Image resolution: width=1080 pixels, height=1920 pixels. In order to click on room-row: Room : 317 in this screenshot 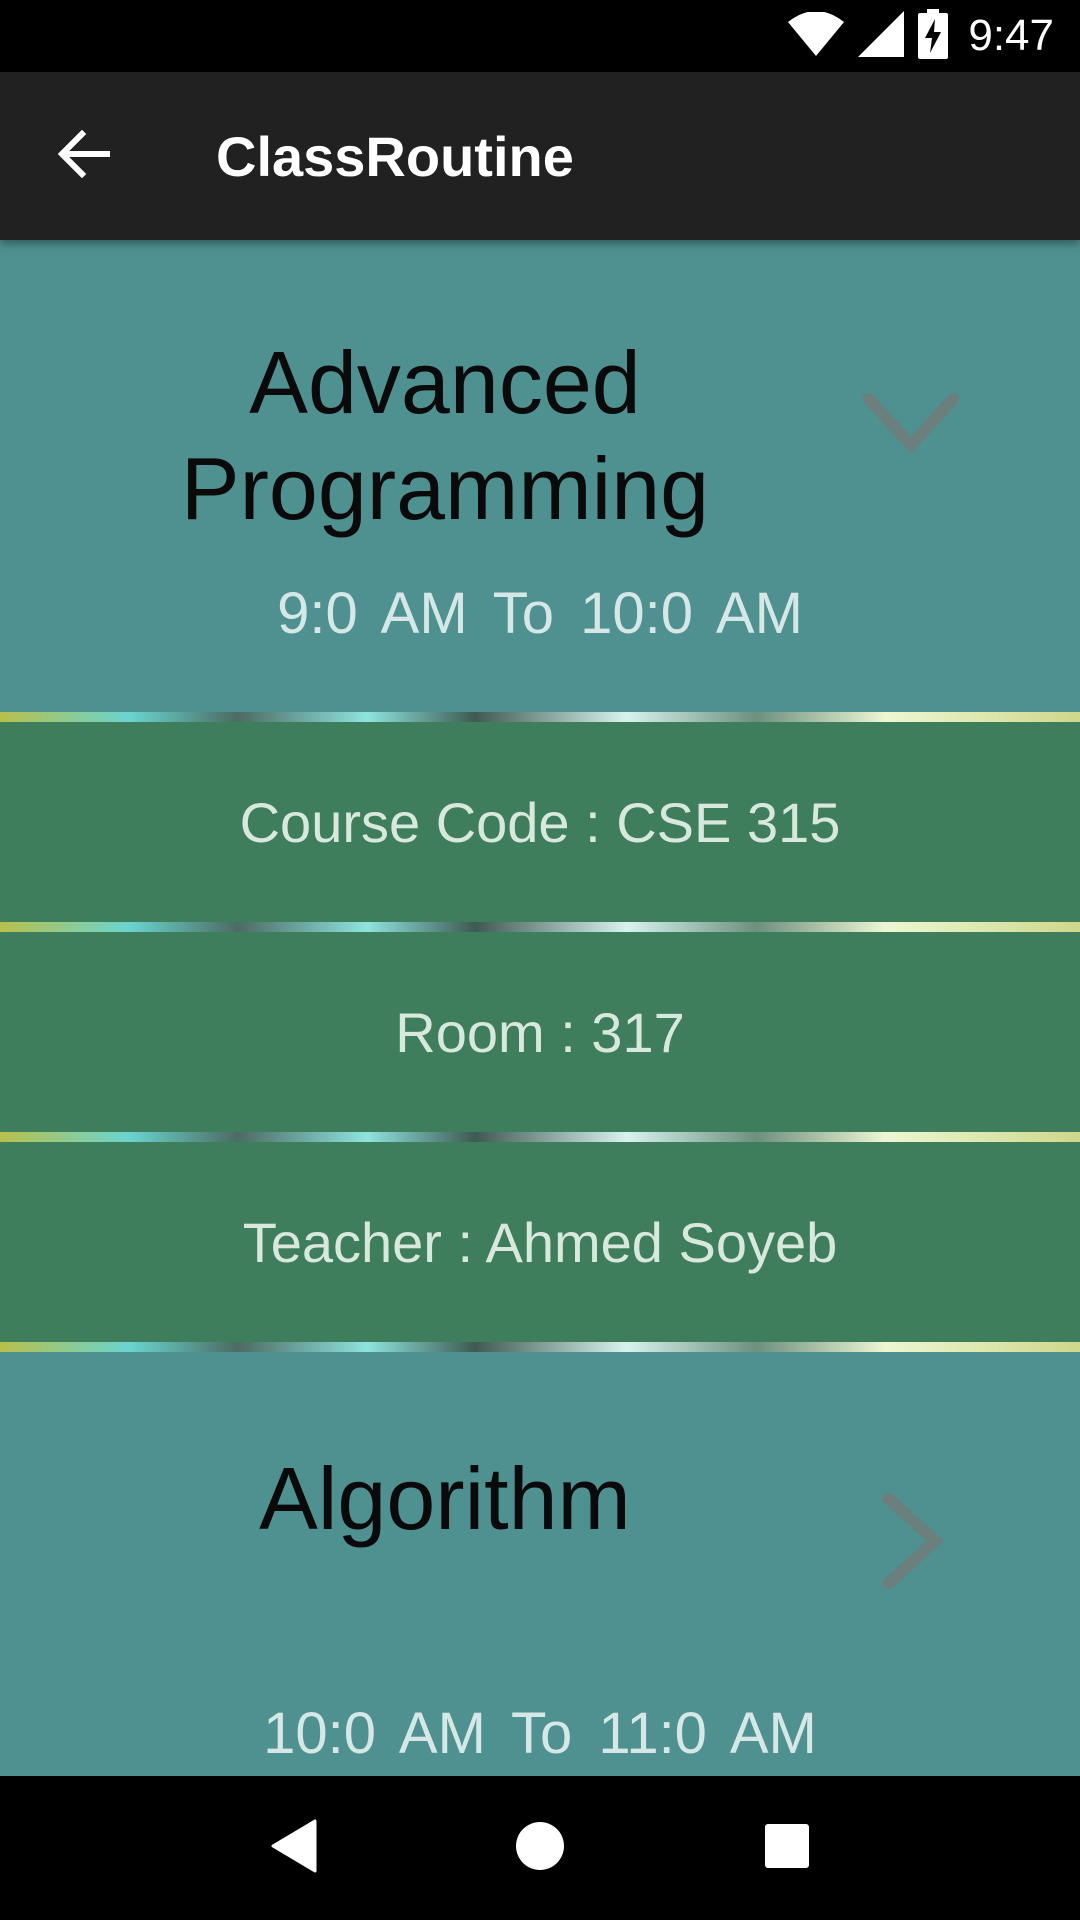, I will do `click(540, 1032)`.